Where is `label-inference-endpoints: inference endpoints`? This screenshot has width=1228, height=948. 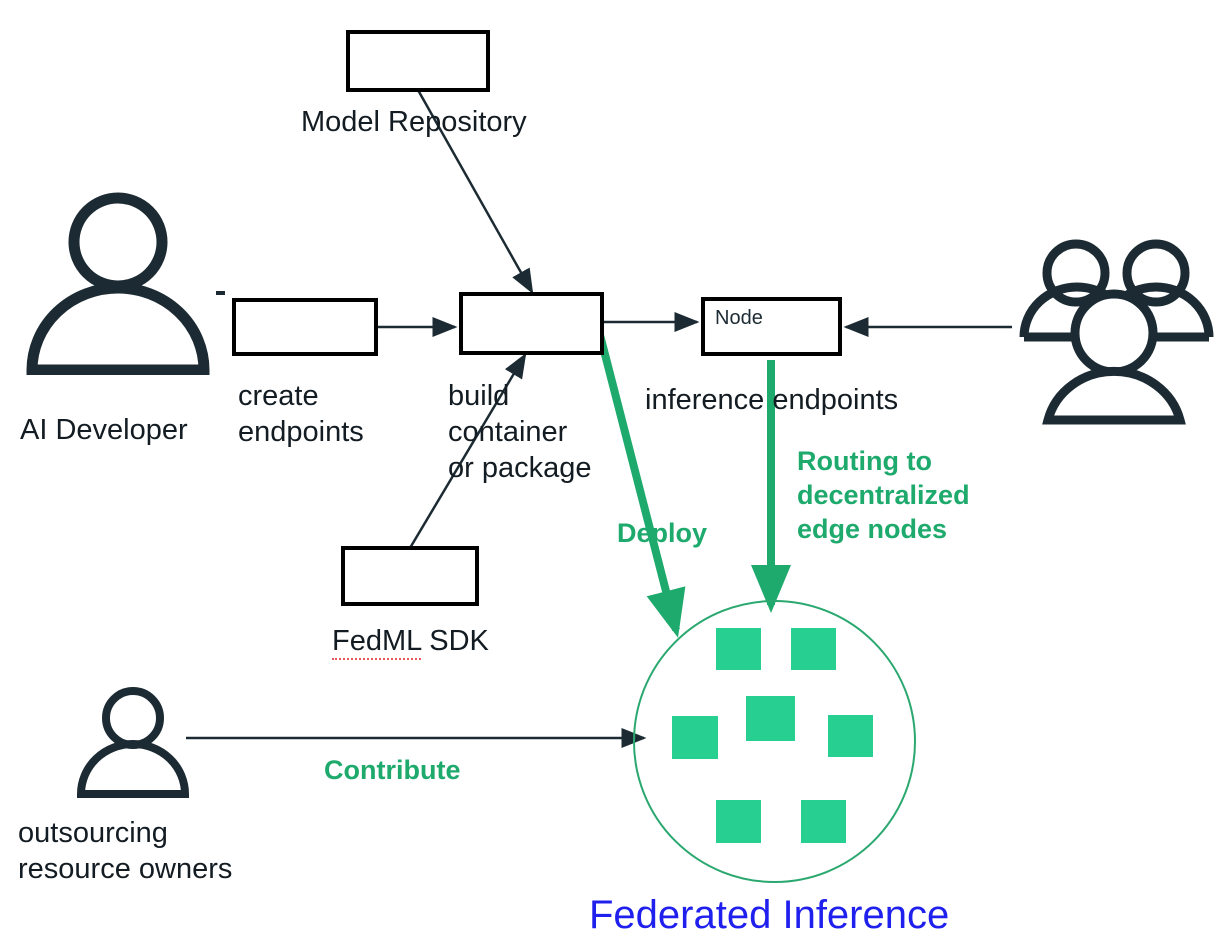 label-inference-endpoints: inference endpoints is located at coordinates (772, 400).